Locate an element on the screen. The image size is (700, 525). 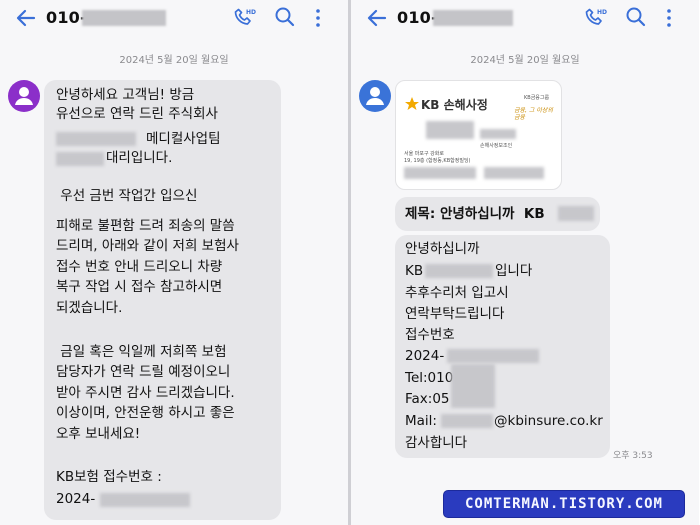
message-line: 메디컬사업팀 is located at coordinates (183, 139).